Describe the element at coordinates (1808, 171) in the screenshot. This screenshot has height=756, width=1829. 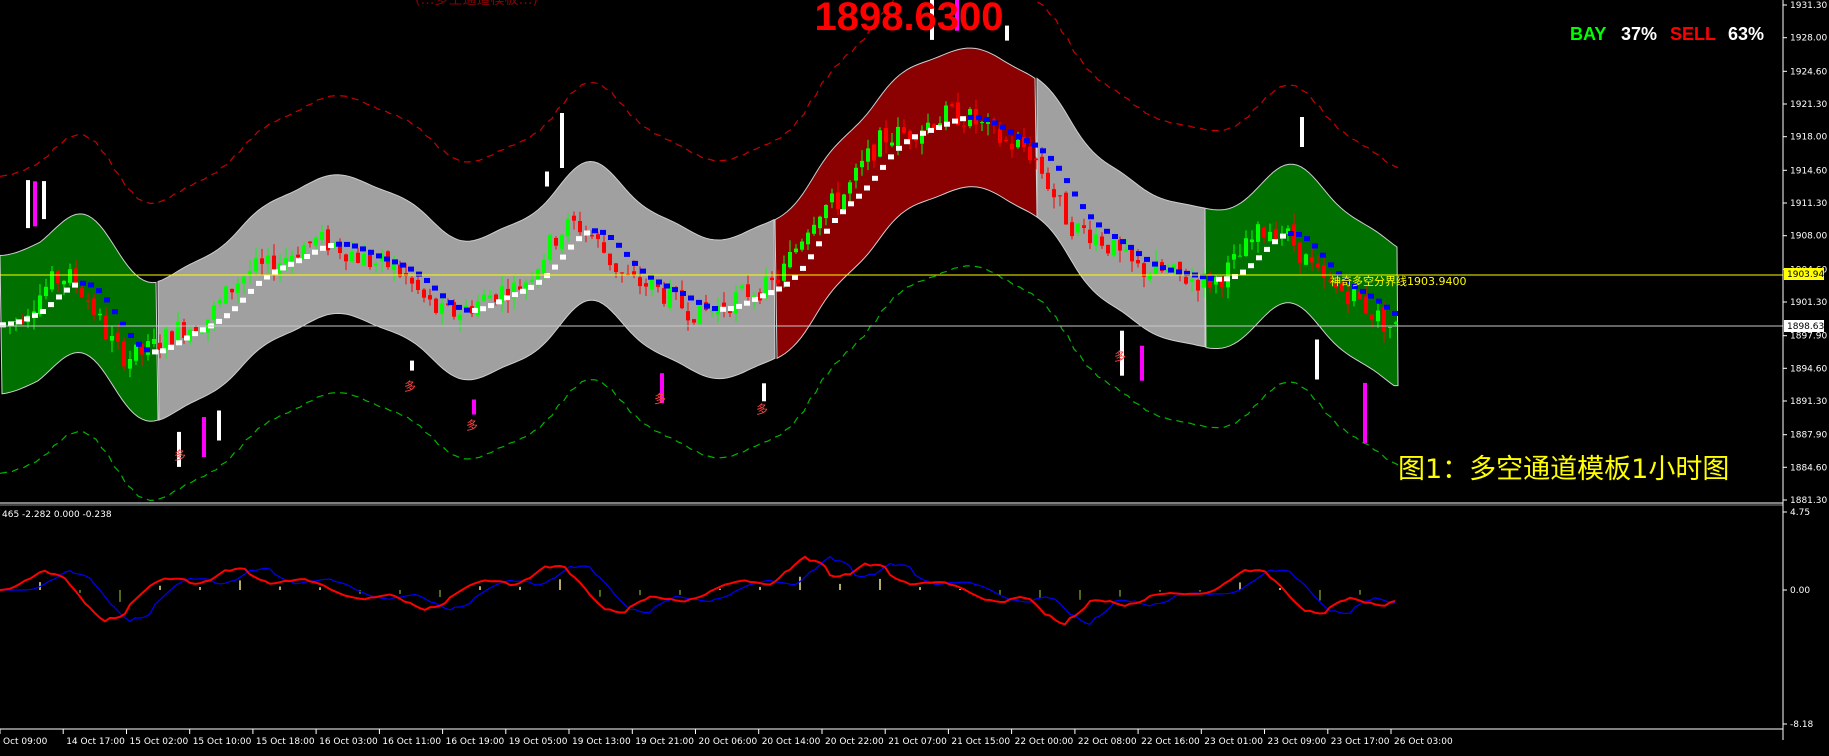
I see `price-tick-label: 1914.60` at that location.